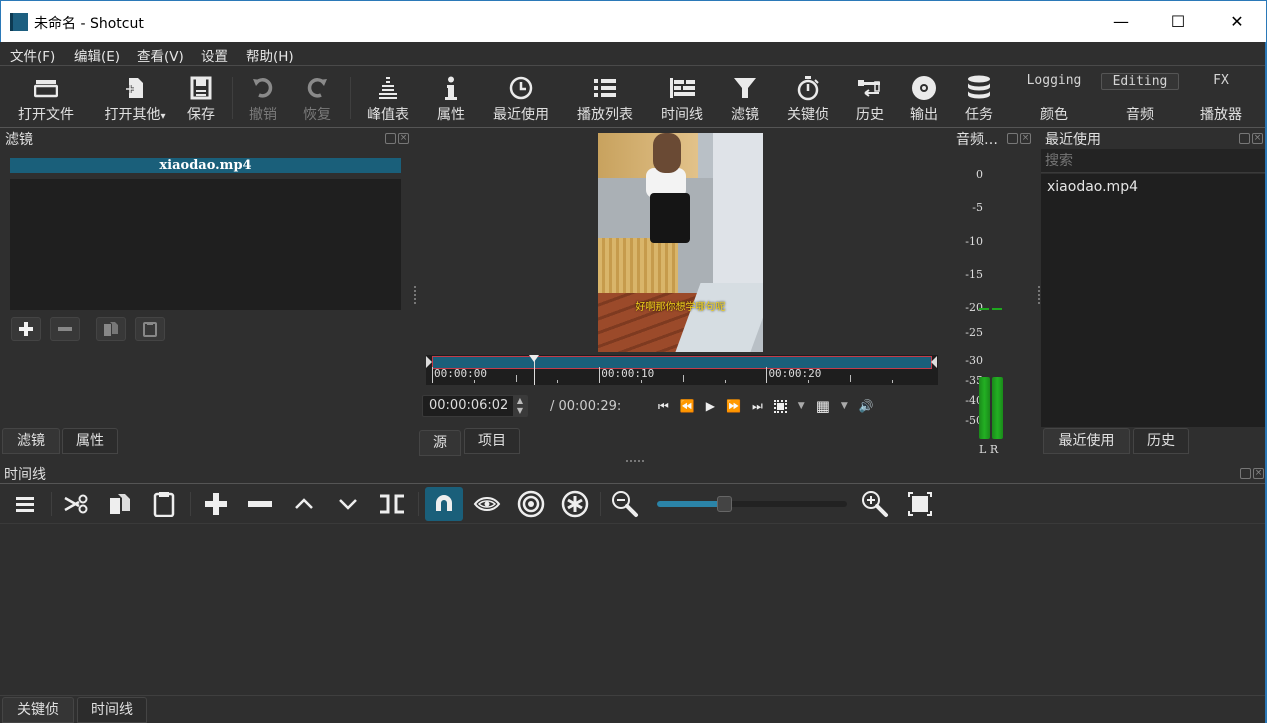  Describe the element at coordinates (575, 504) in the screenshot. I see `ripple-all-tracks-icon` at that location.